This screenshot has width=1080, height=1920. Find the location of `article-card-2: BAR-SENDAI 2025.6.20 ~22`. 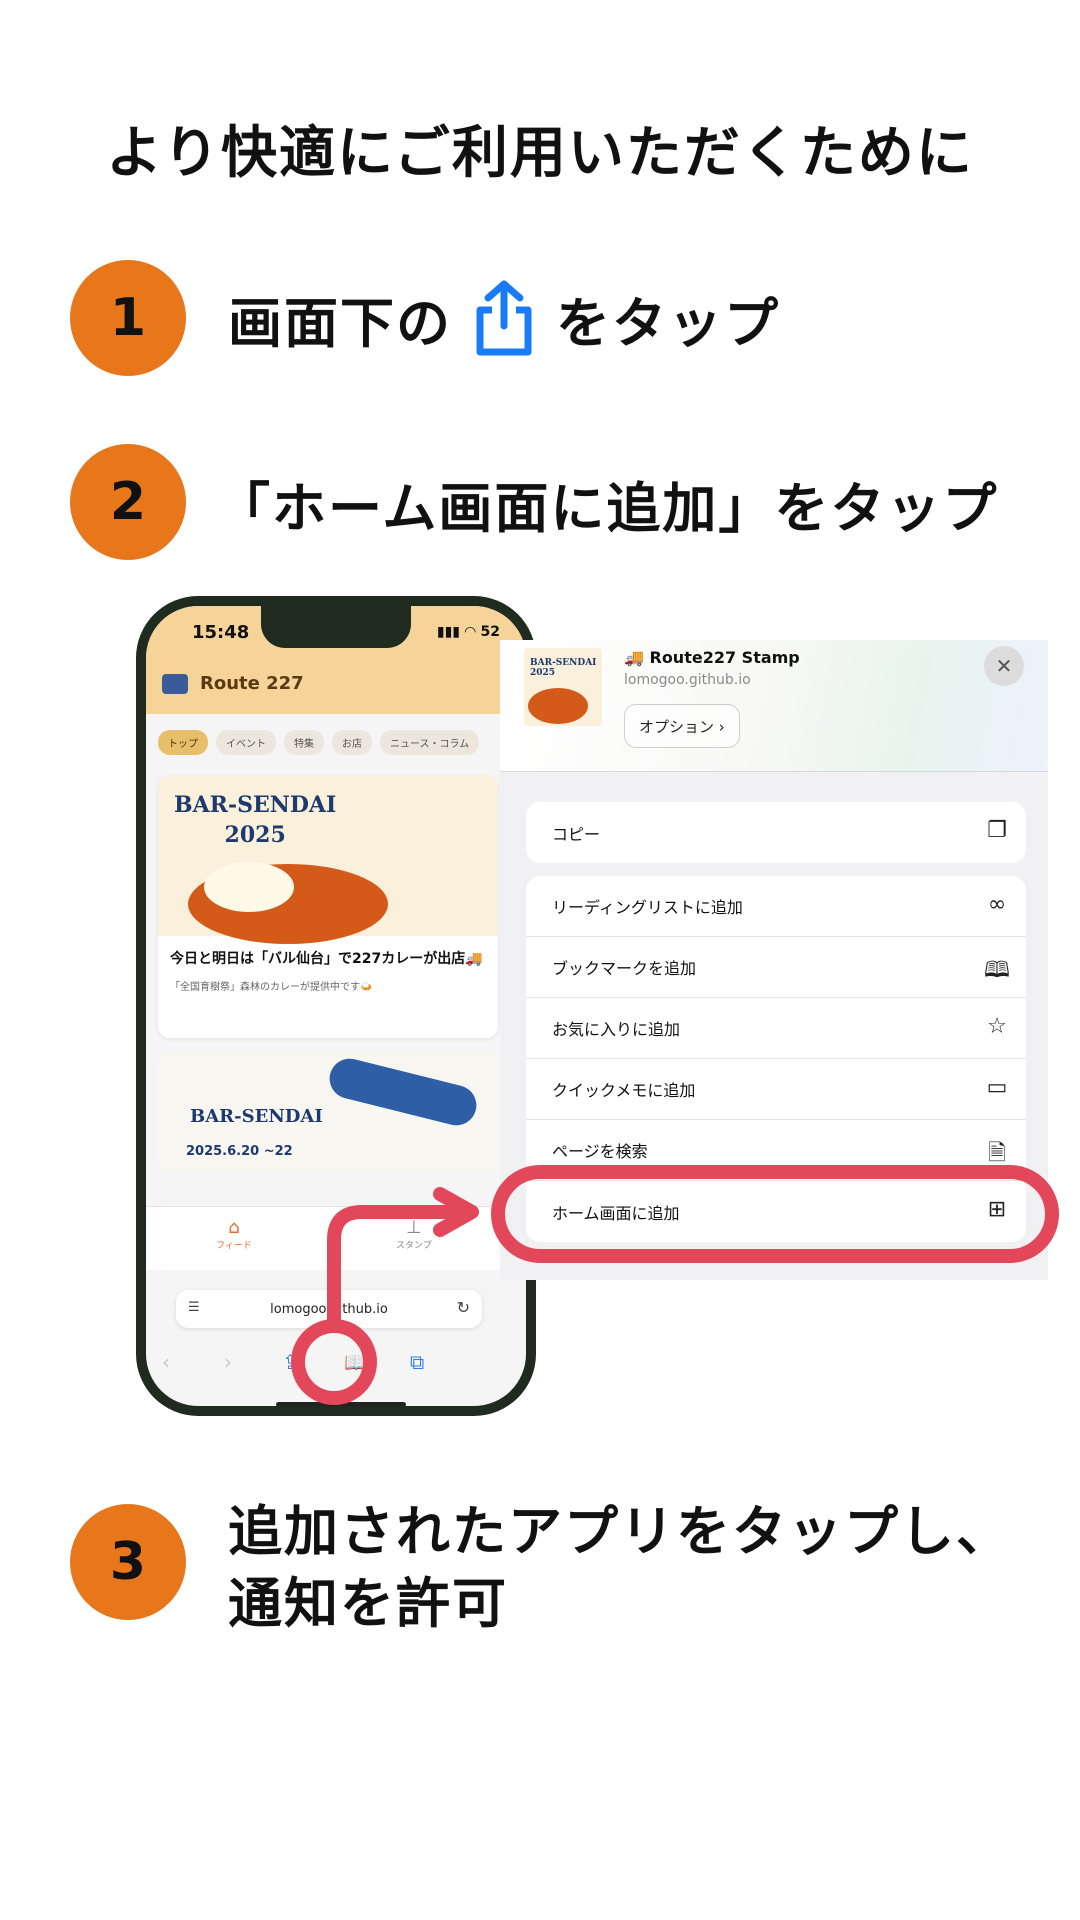

article-card-2: BAR-SENDAI 2025.6.20 ~22 is located at coordinates (328, 1112).